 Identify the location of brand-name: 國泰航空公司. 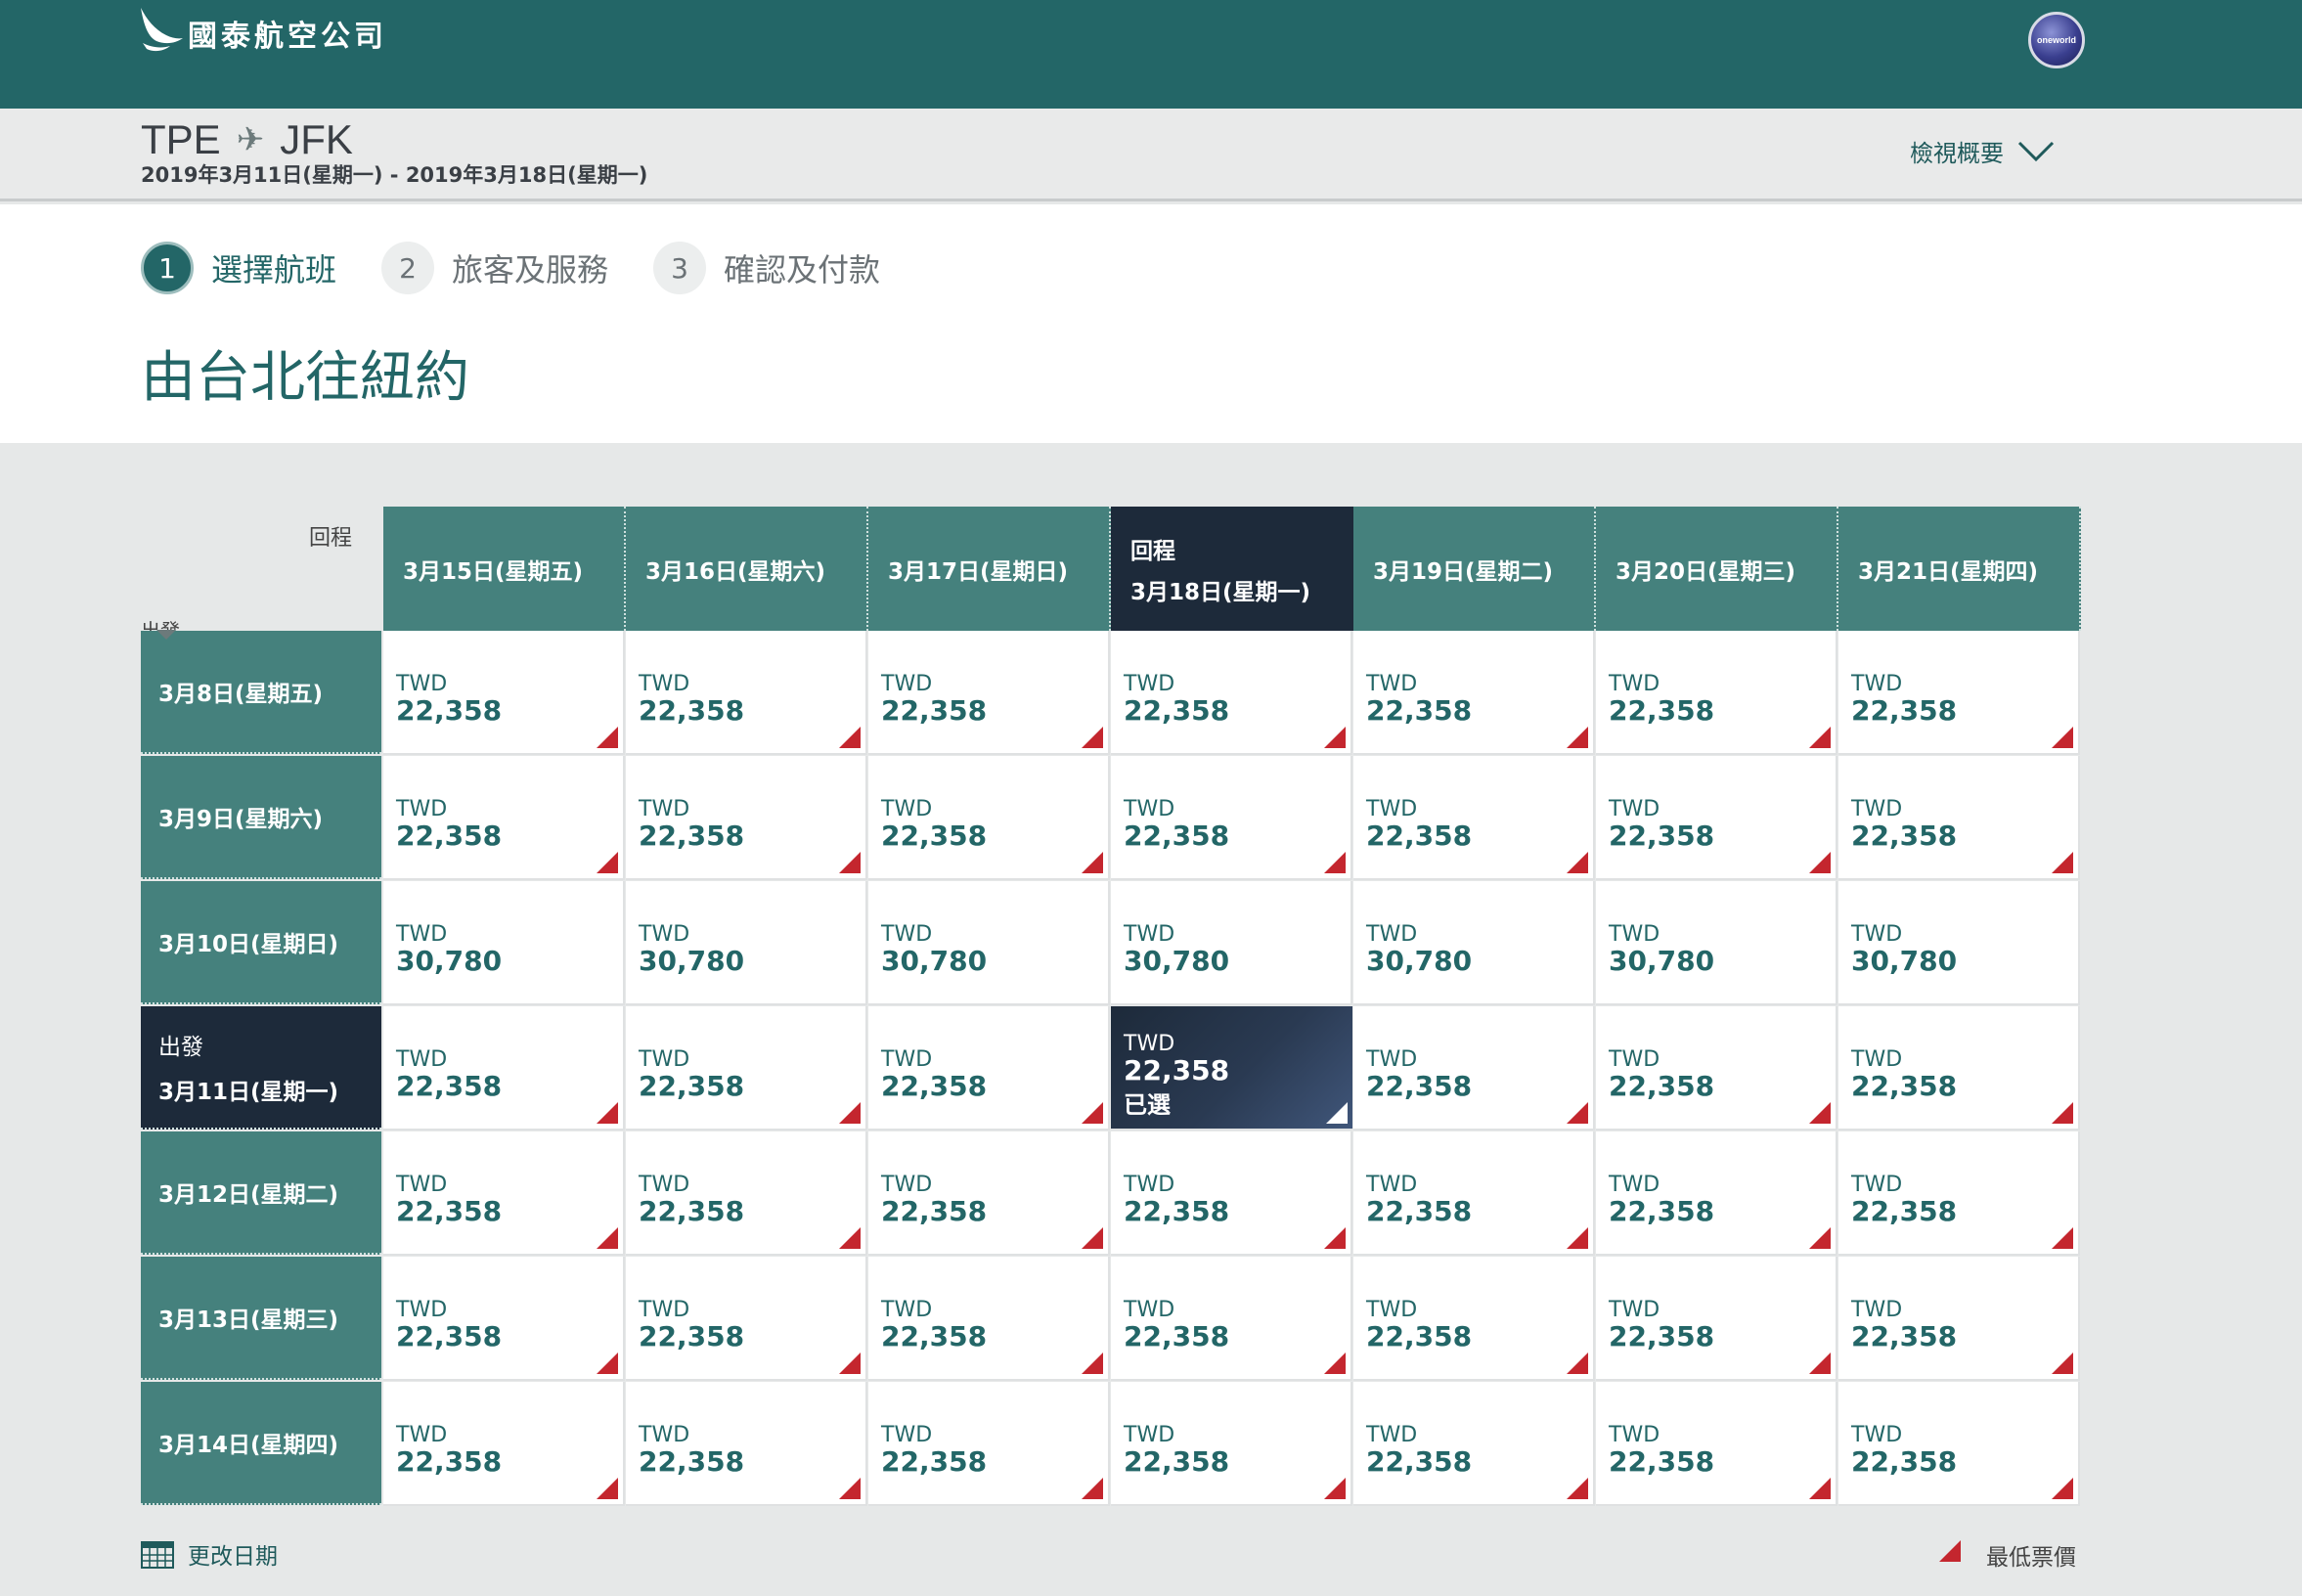
(287, 37).